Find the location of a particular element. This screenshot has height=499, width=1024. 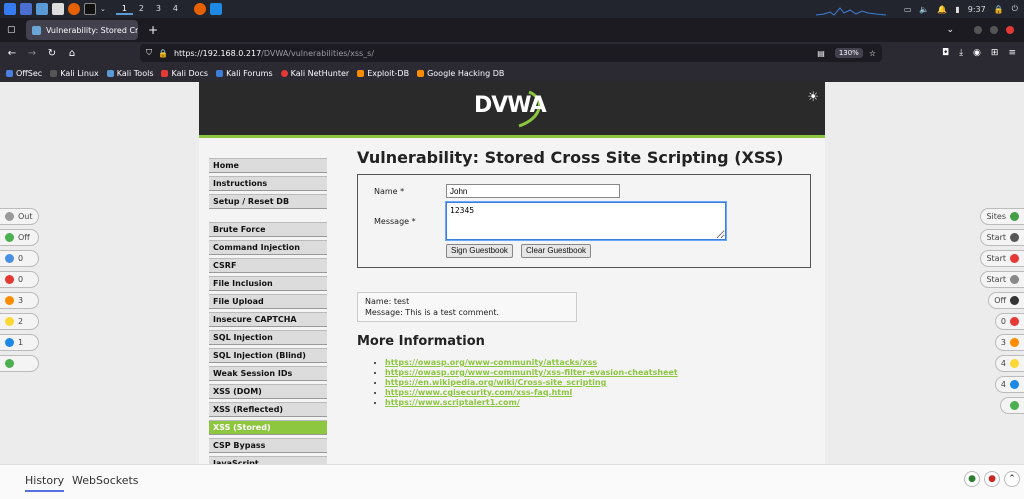

clear-guestbook-button: Clear Guestbook is located at coordinates (556, 251).